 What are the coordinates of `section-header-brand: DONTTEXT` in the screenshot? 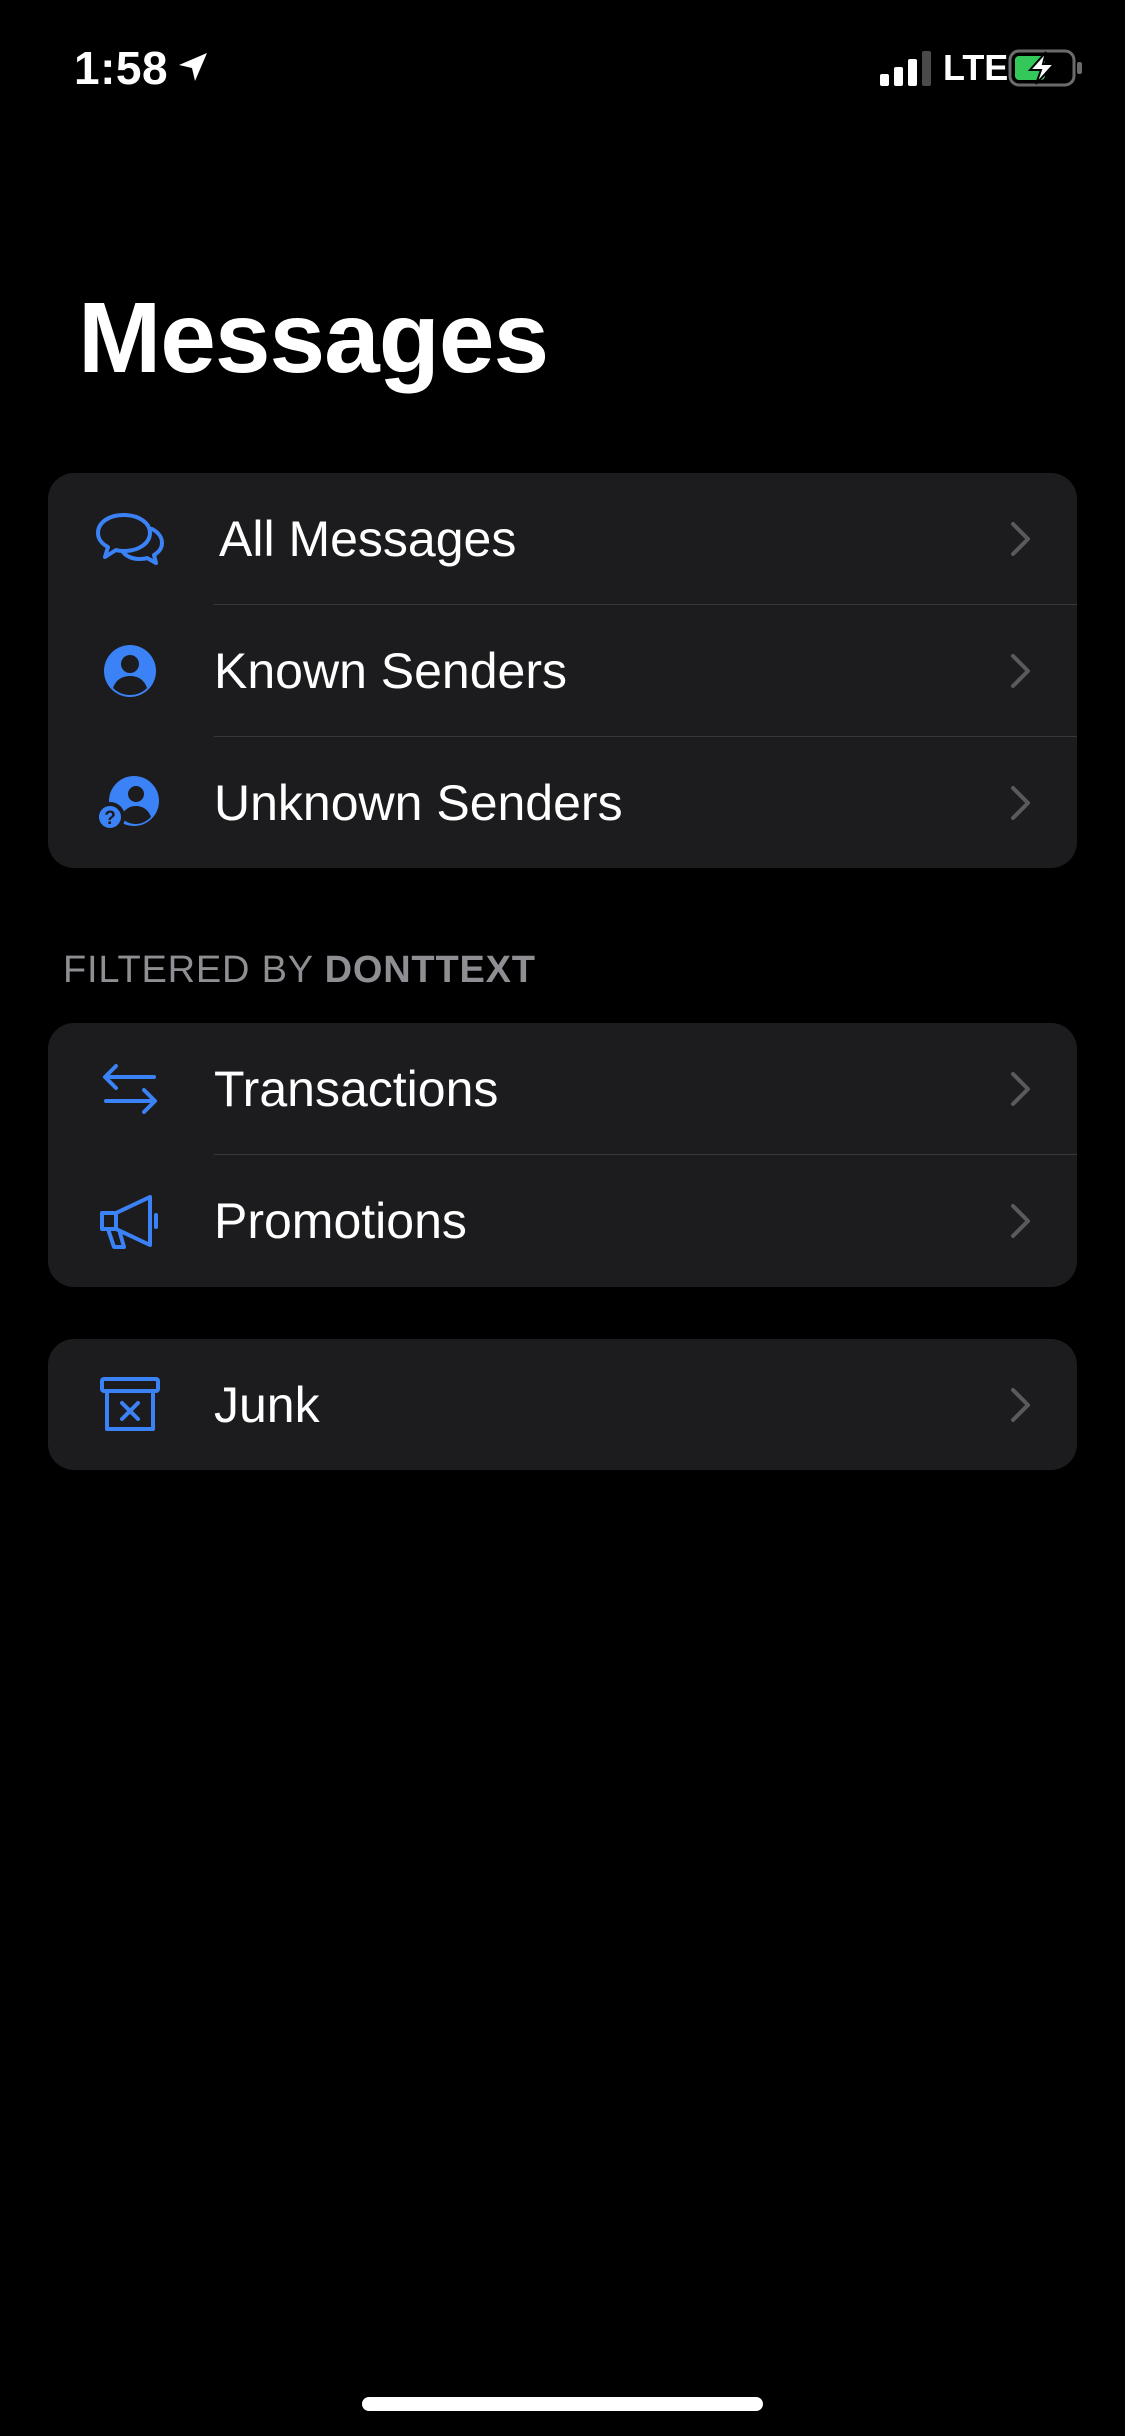 It's located at (430, 970).